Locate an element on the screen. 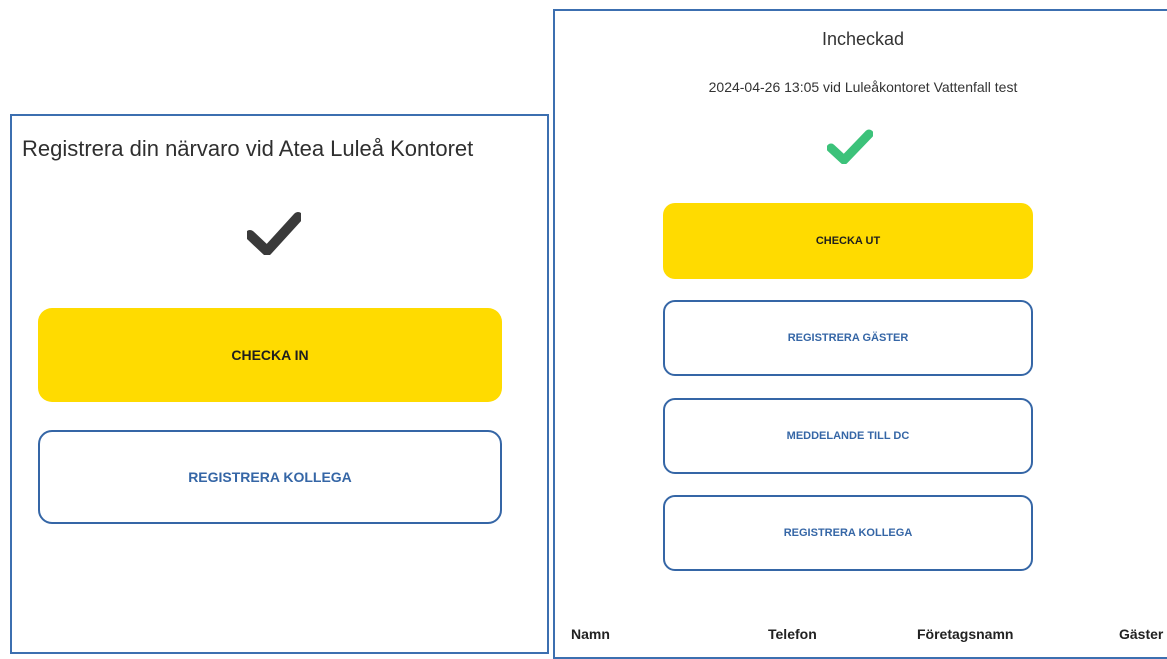 This screenshot has height=659, width=1167. table-header-guests: Gäster is located at coordinates (1141, 634).